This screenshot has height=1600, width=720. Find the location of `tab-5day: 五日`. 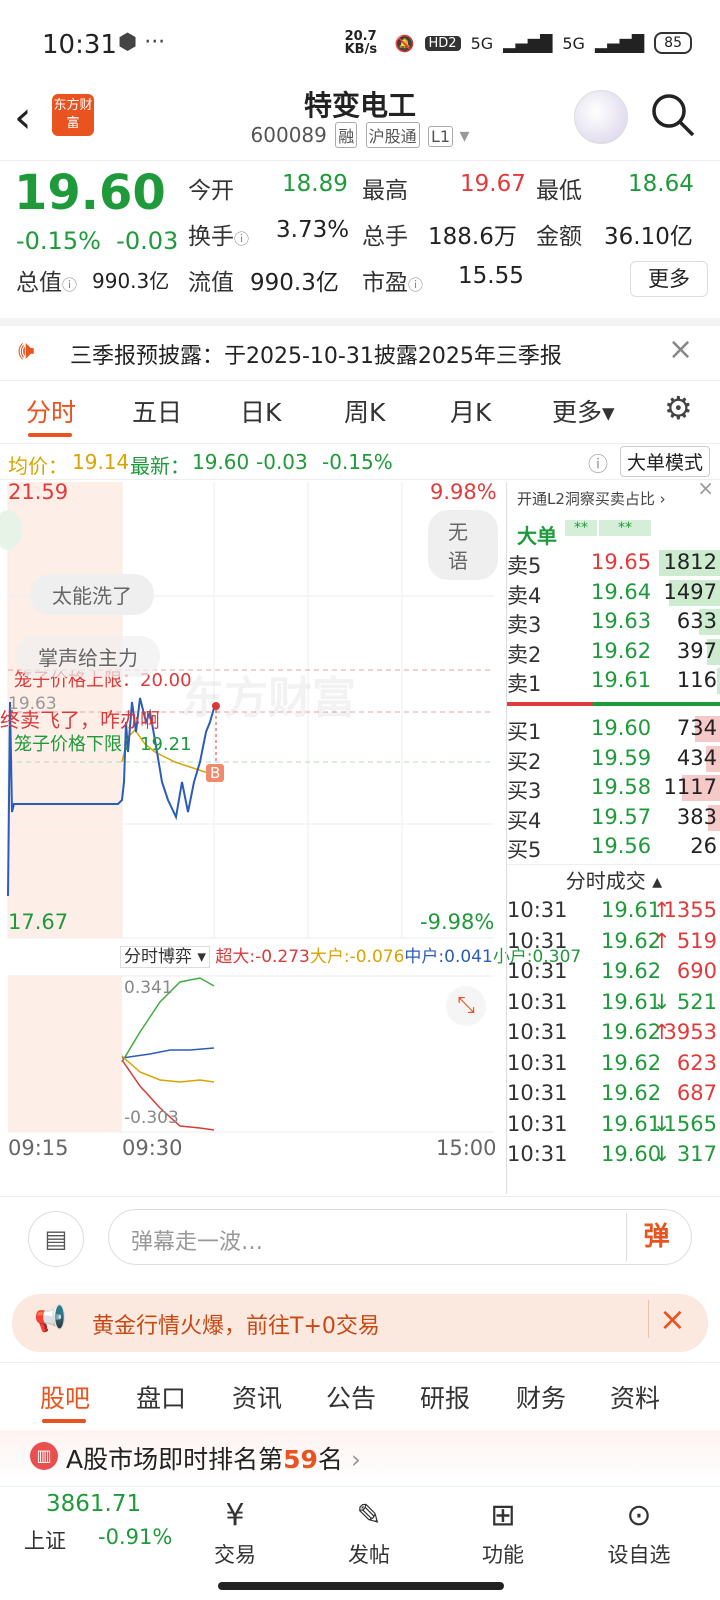

tab-5day: 五日 is located at coordinates (157, 411).